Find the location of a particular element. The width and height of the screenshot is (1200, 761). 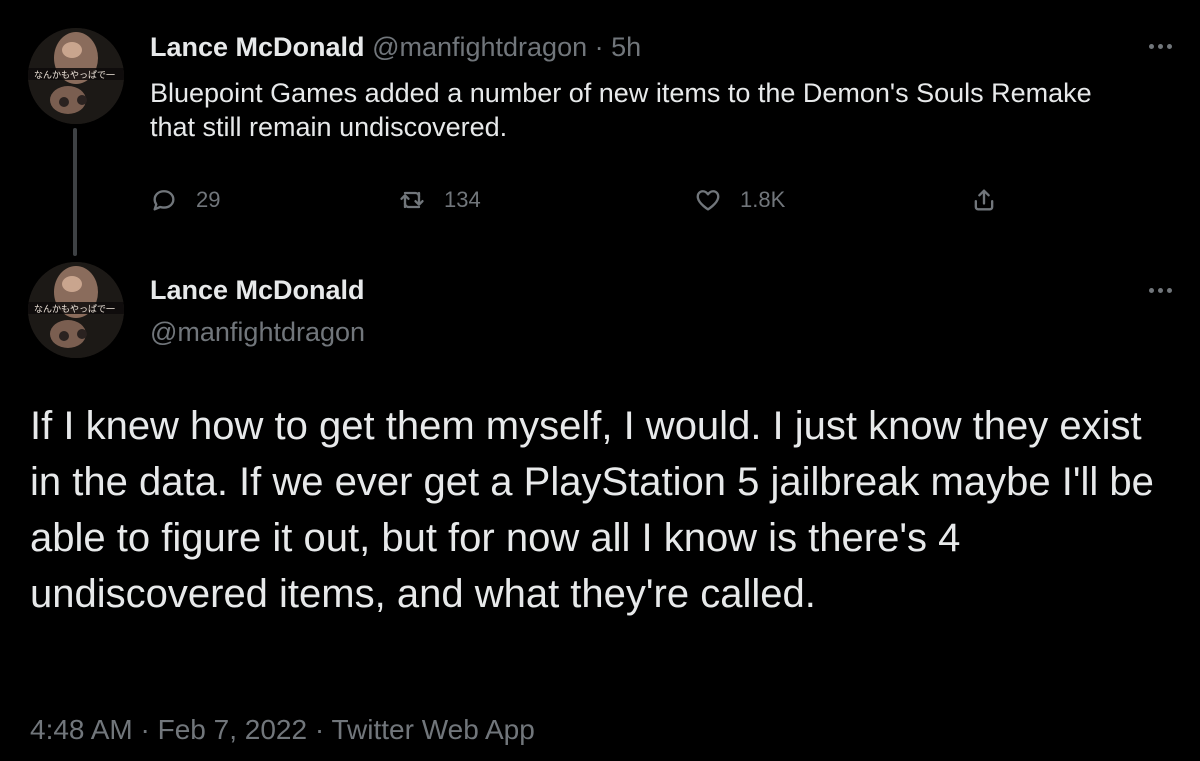

reply-icon is located at coordinates (164, 200).